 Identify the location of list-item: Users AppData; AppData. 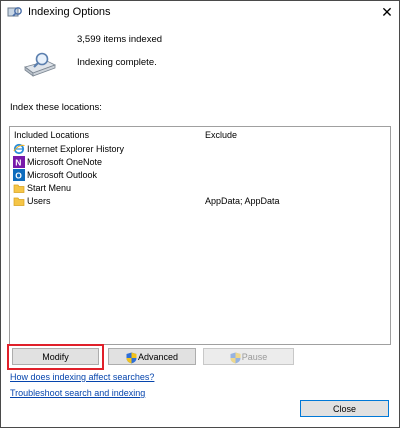
(200, 201).